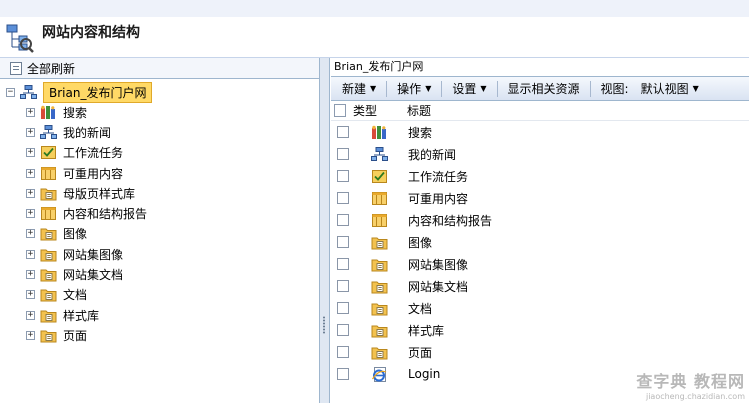  What do you see at coordinates (75, 233) in the screenshot?
I see `tree-node-label: 图像` at bounding box center [75, 233].